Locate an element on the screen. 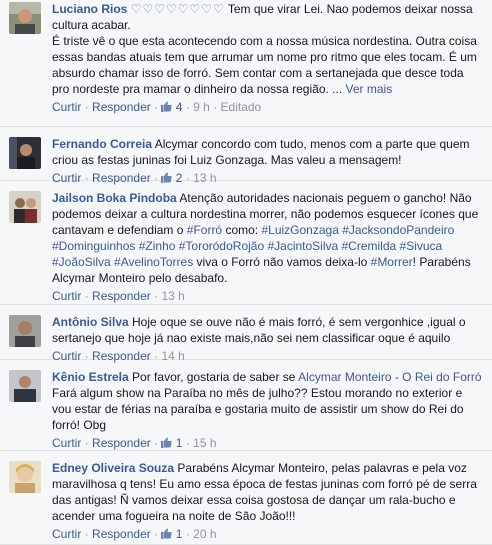 Image resolution: width=492 pixels, height=545 pixels. comment-author: Luciano Rios is located at coordinates (89, 9).